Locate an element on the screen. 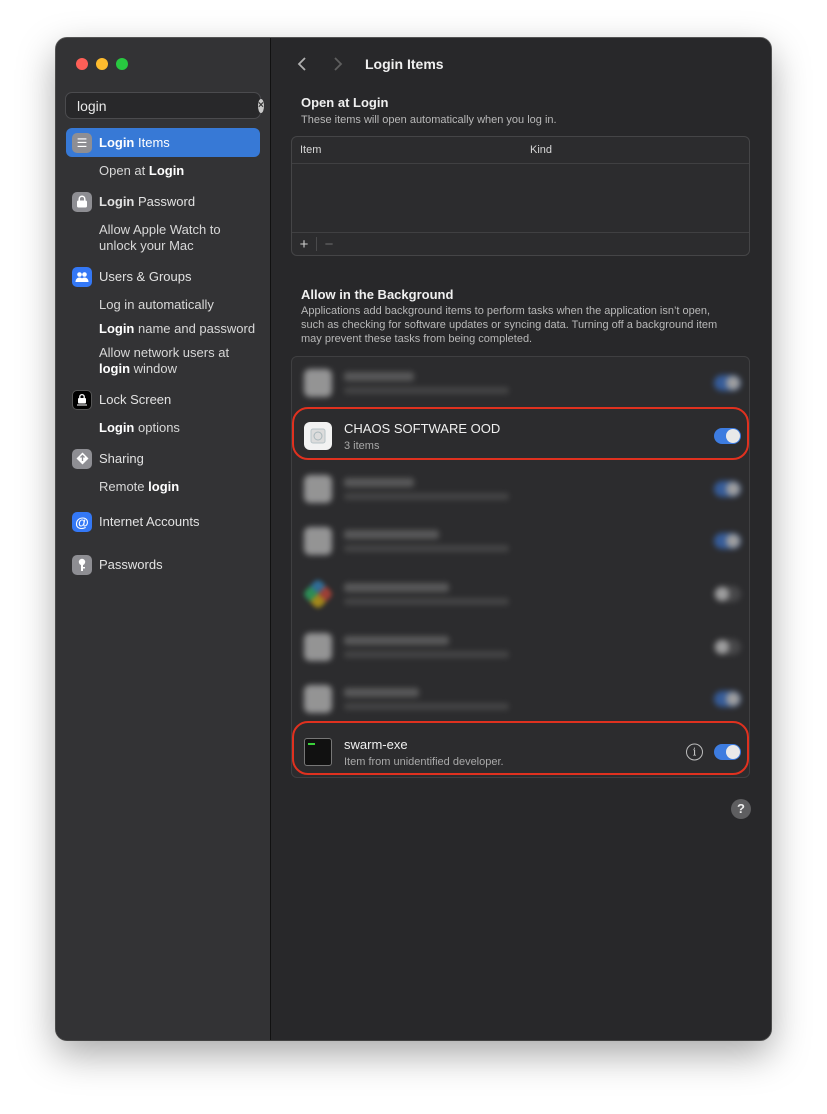 The width and height of the screenshot is (827, 1114). help-button: ? is located at coordinates (741, 809).